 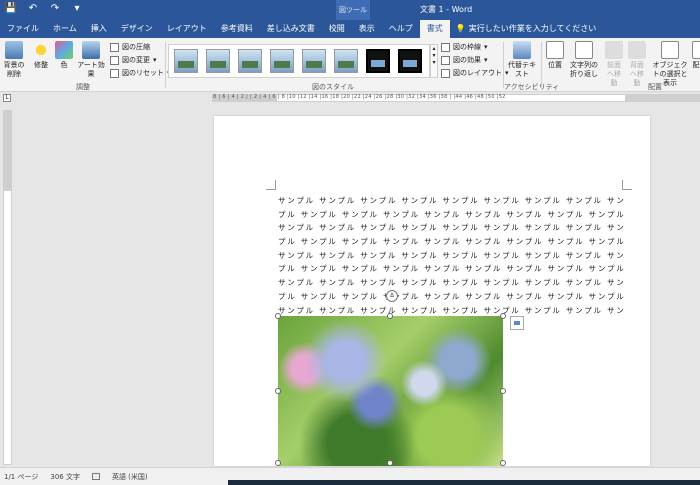 What do you see at coordinates (114, 47) in the screenshot?
I see `compress-icon` at bounding box center [114, 47].